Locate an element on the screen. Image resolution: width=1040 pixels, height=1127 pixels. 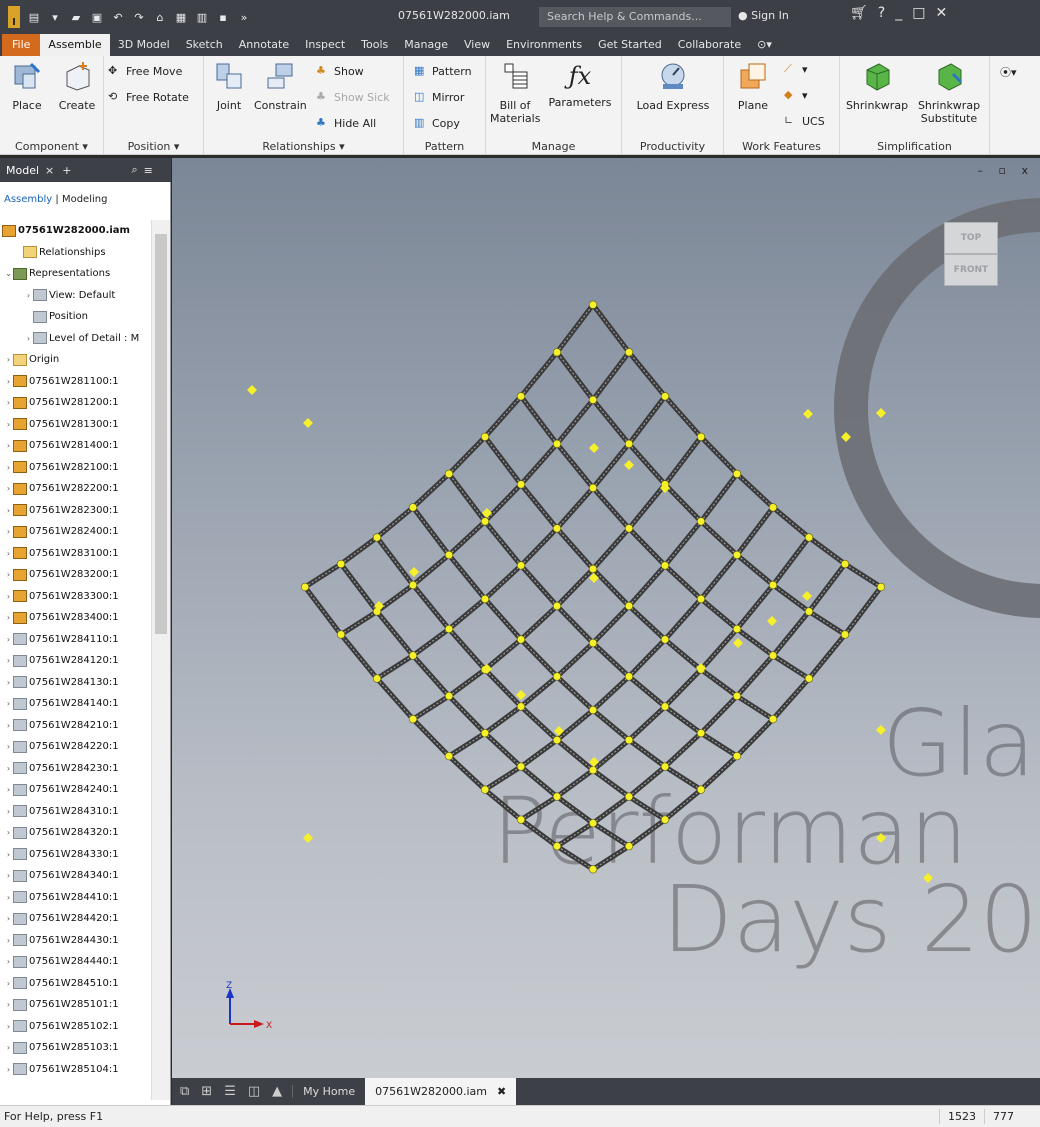
tree-node: › 07561W284420:1 is located at coordinates (75, 919).